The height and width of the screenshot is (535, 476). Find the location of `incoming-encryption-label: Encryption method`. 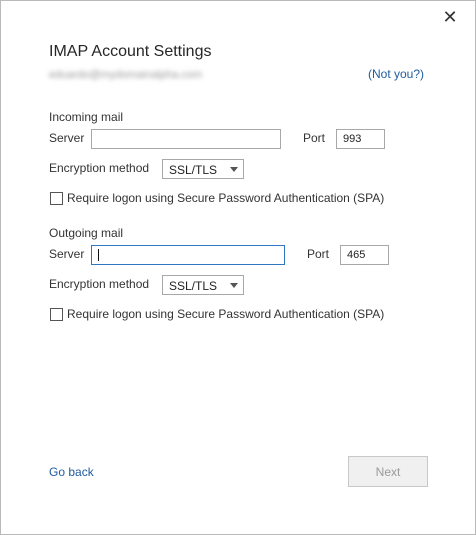

incoming-encryption-label: Encryption method is located at coordinates (99, 168).